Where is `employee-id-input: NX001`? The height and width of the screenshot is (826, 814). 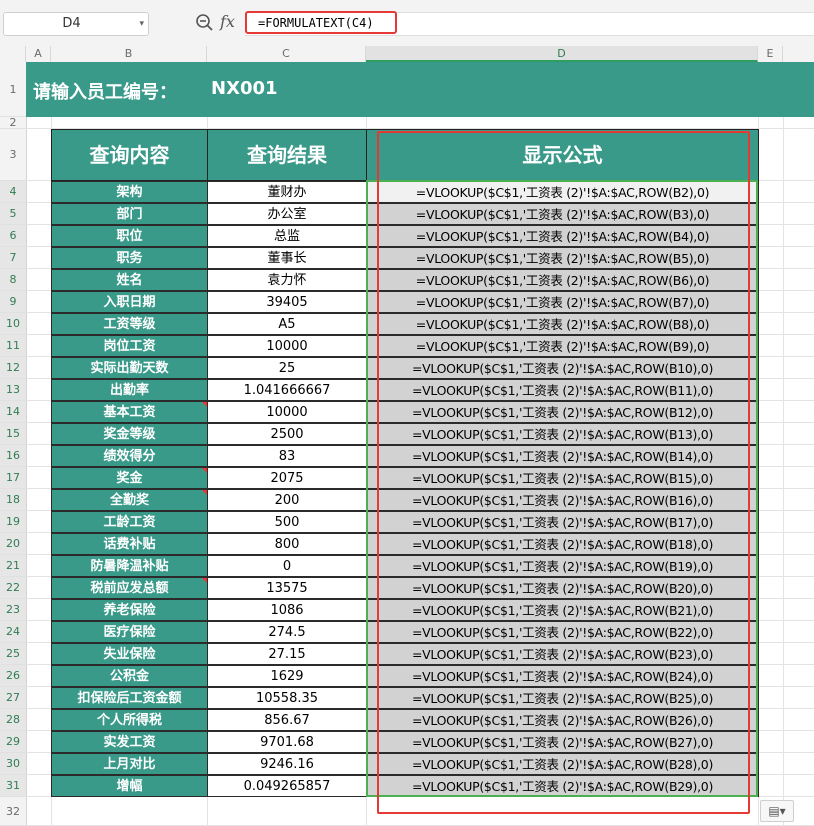
employee-id-input: NX001 is located at coordinates (244, 88).